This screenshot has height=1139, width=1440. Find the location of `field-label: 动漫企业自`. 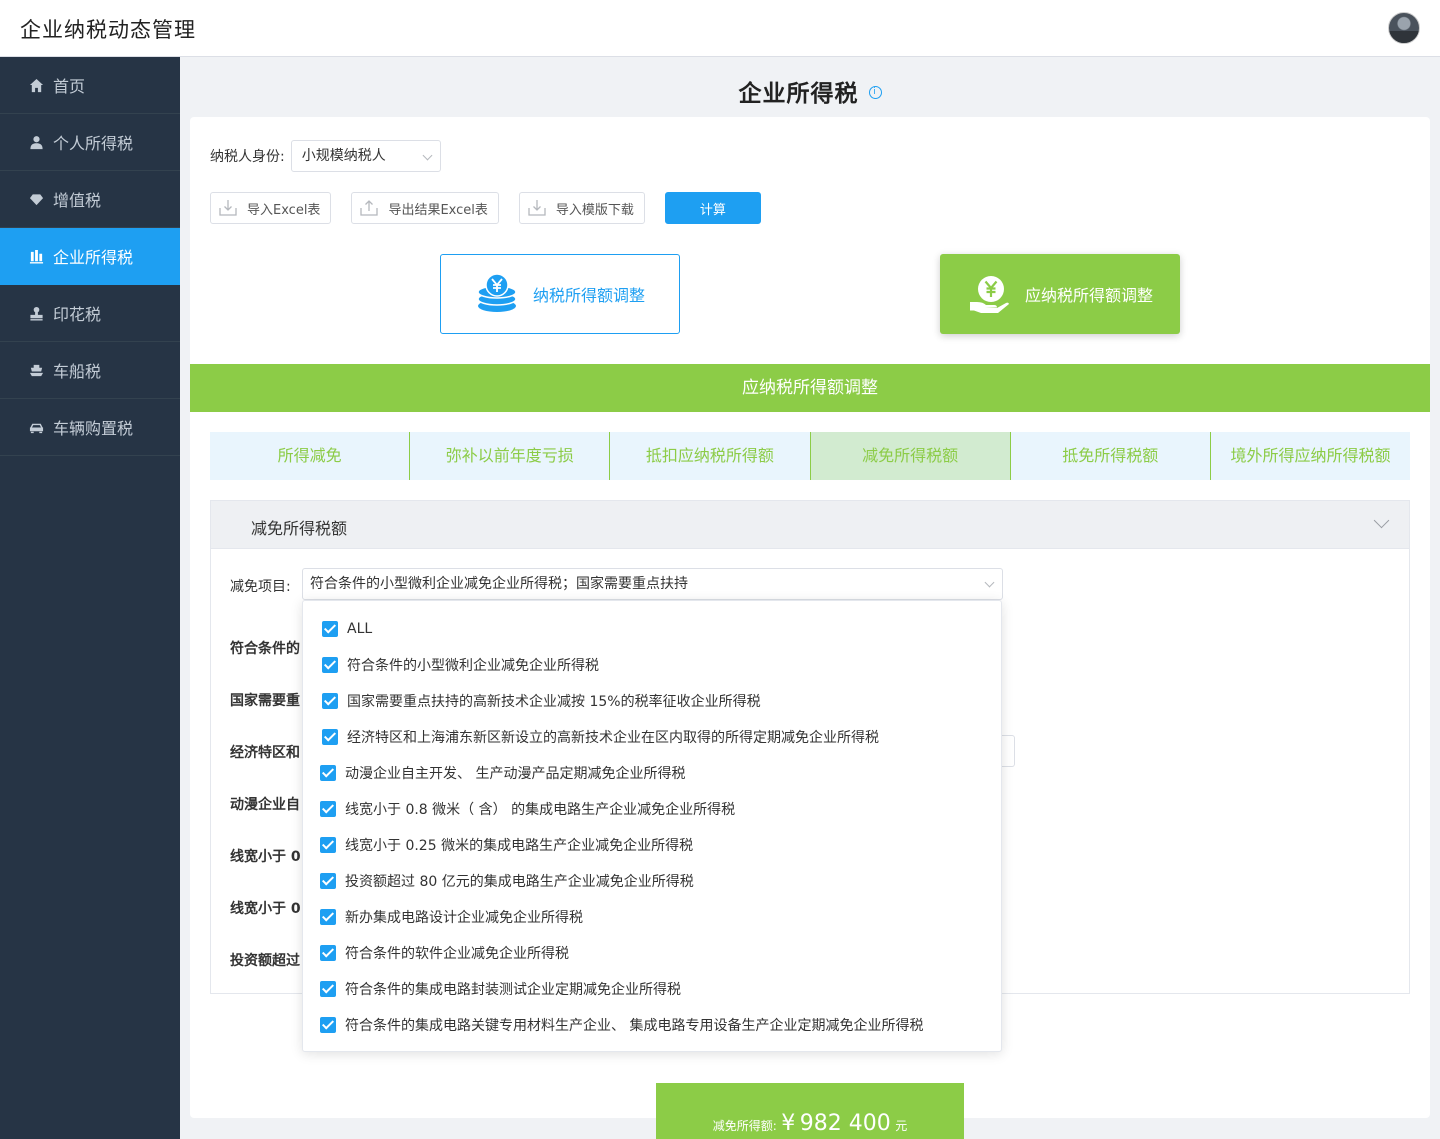

field-label: 动漫企业自 is located at coordinates (265, 805).